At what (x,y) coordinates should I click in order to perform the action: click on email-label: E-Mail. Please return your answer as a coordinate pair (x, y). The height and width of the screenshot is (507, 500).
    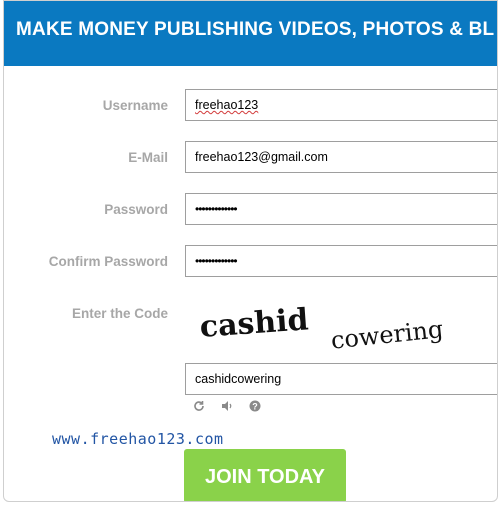
    Looking at the image, I should click on (148, 157).